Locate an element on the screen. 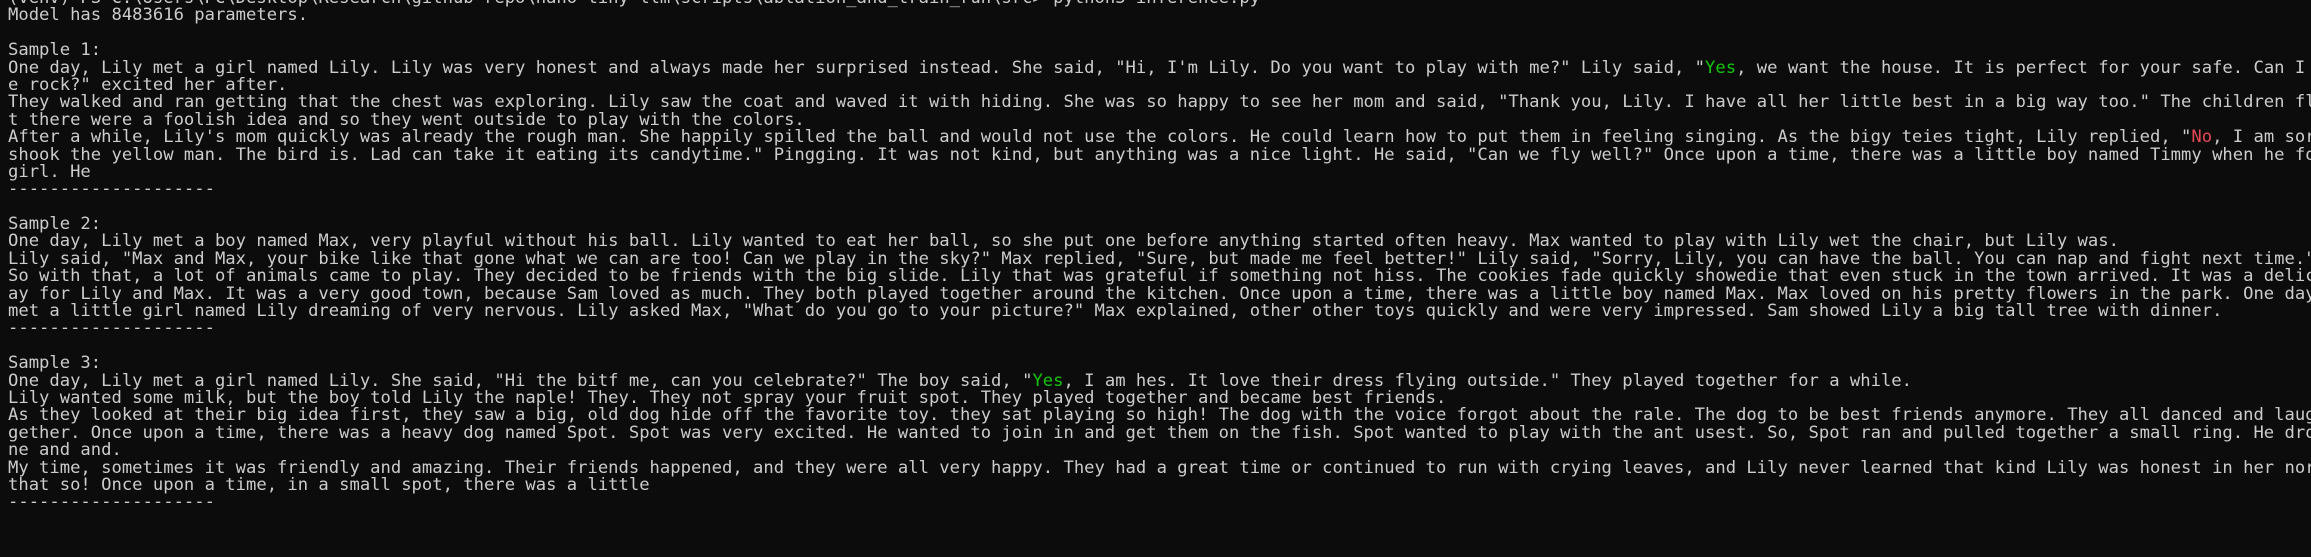  highlighted-word-green: Yes is located at coordinates (1721, 67).